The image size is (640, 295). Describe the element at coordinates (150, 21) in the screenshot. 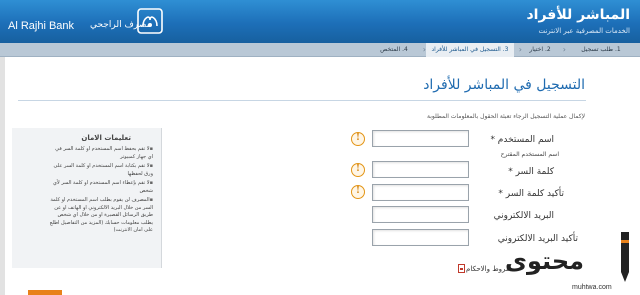

I see `bank-logo-icon` at that location.